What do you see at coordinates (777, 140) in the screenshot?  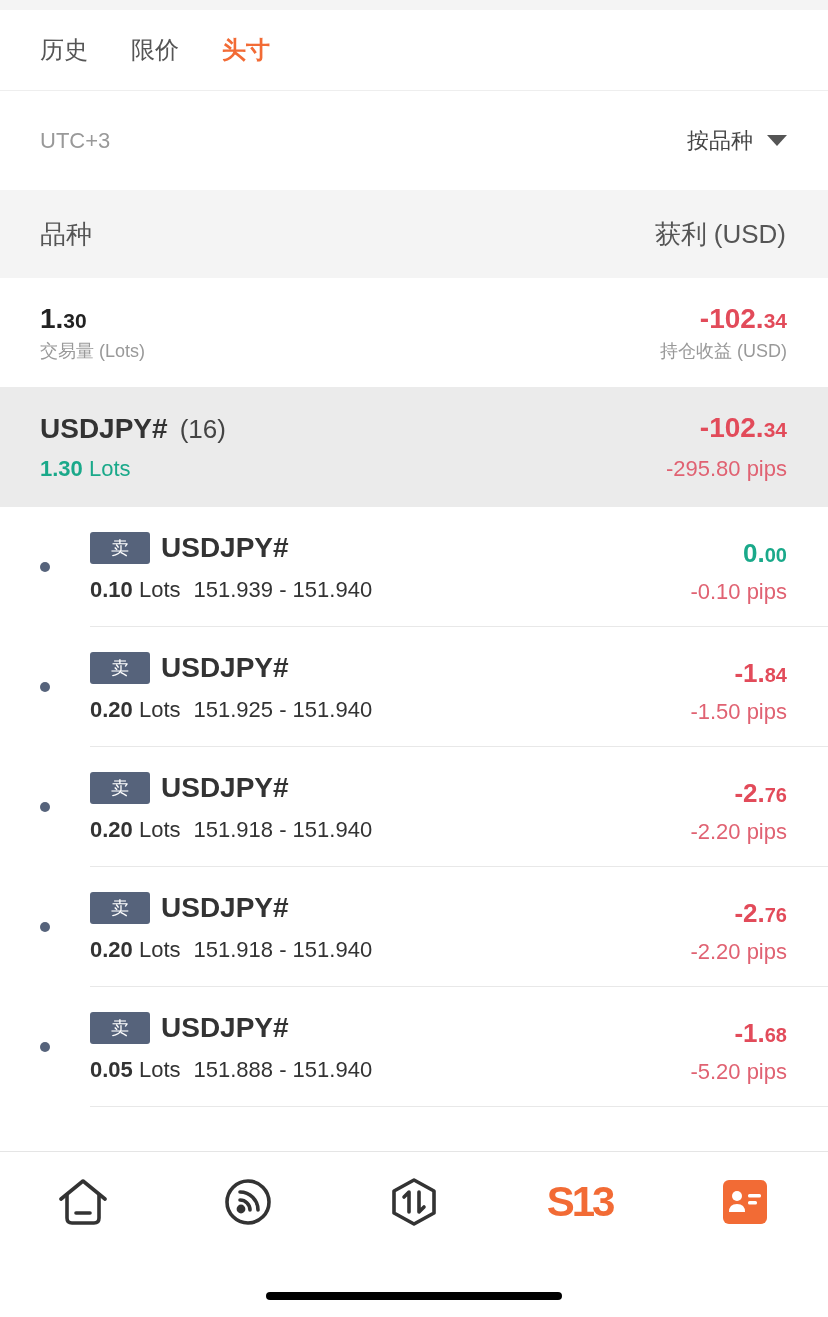 I see `caret-icon` at bounding box center [777, 140].